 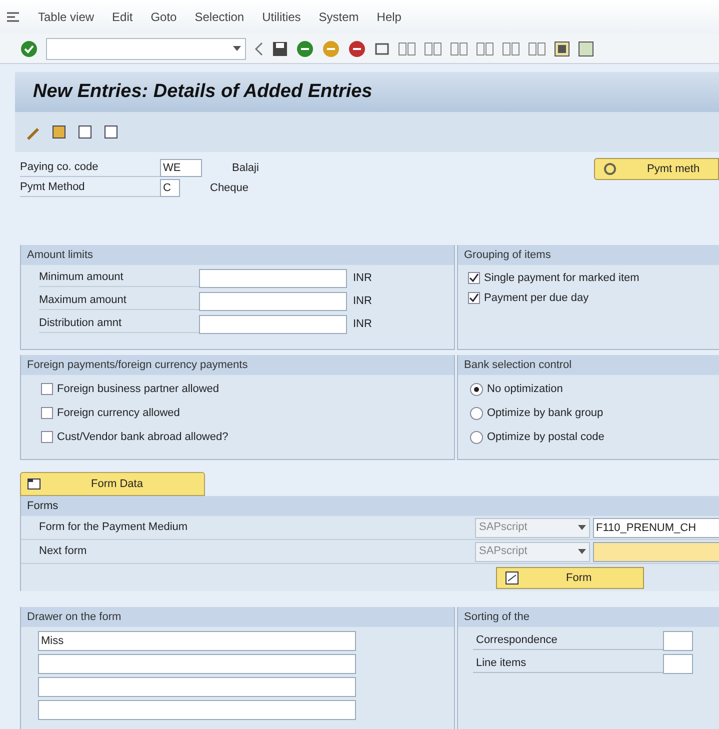 I want to click on checkbox-label: Cust/Vendor bank abroad allowed?, so click(x=142, y=437).